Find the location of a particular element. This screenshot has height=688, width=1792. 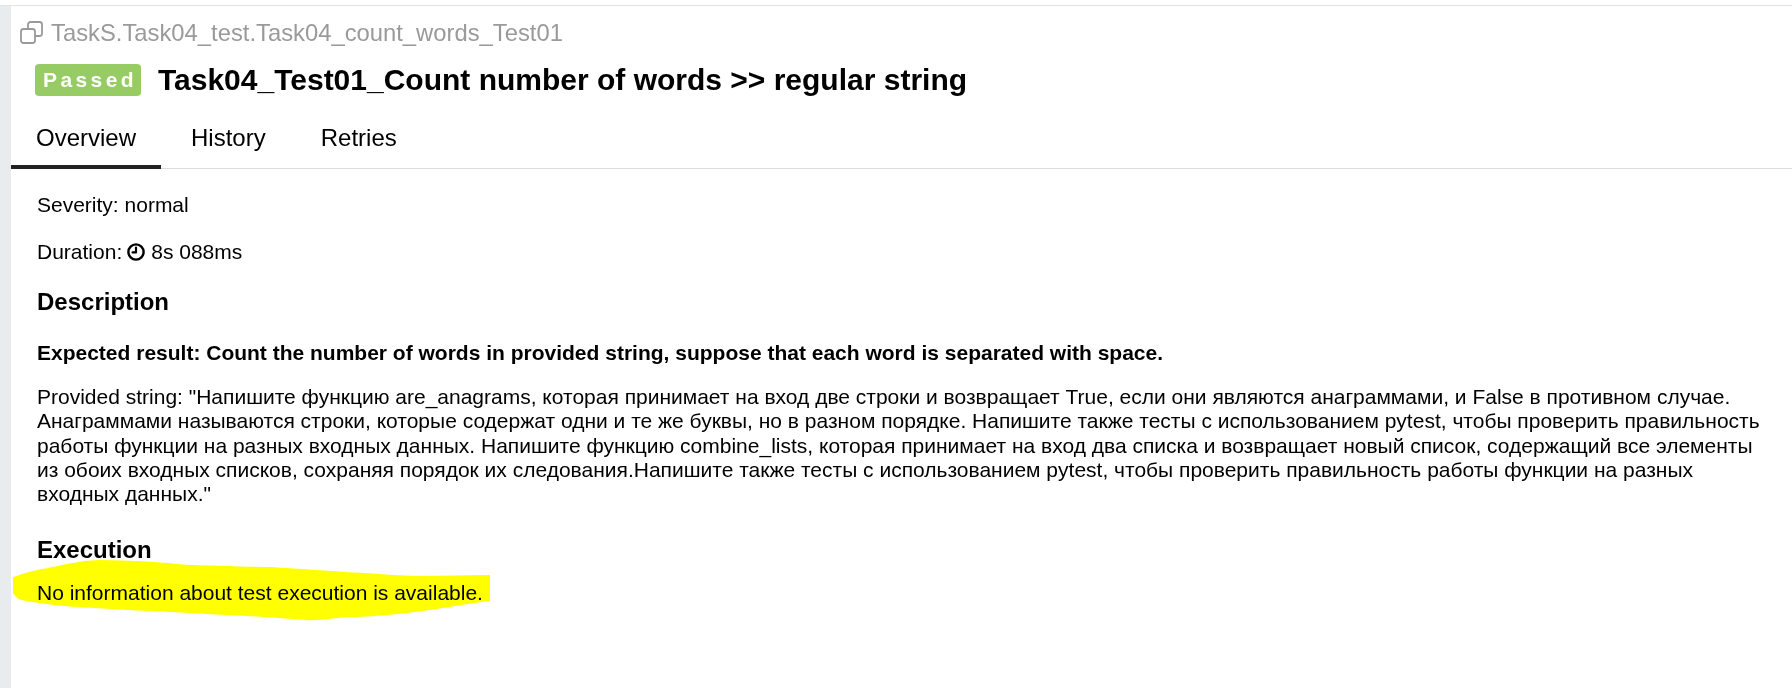

test-path: TaskS.Task04_test.Task04_count_words_Test01 is located at coordinates (307, 32).